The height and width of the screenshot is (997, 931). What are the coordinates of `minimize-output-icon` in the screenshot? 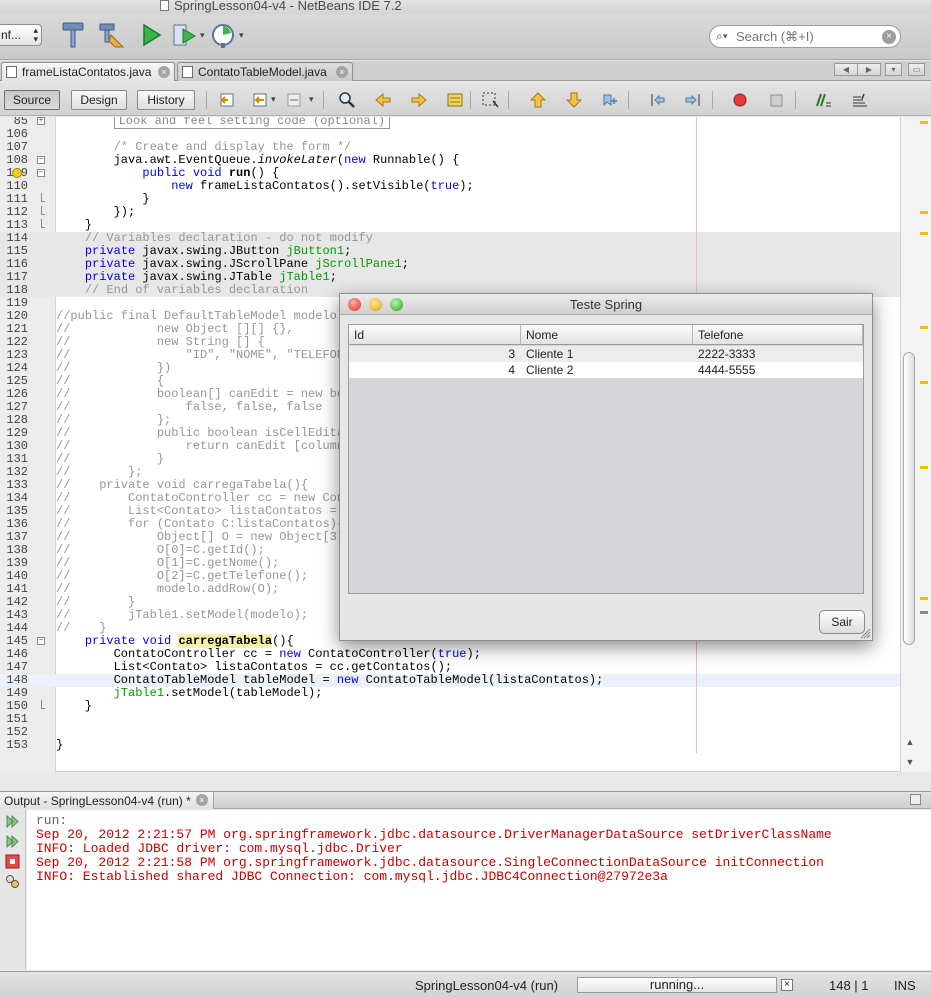 It's located at (915, 799).